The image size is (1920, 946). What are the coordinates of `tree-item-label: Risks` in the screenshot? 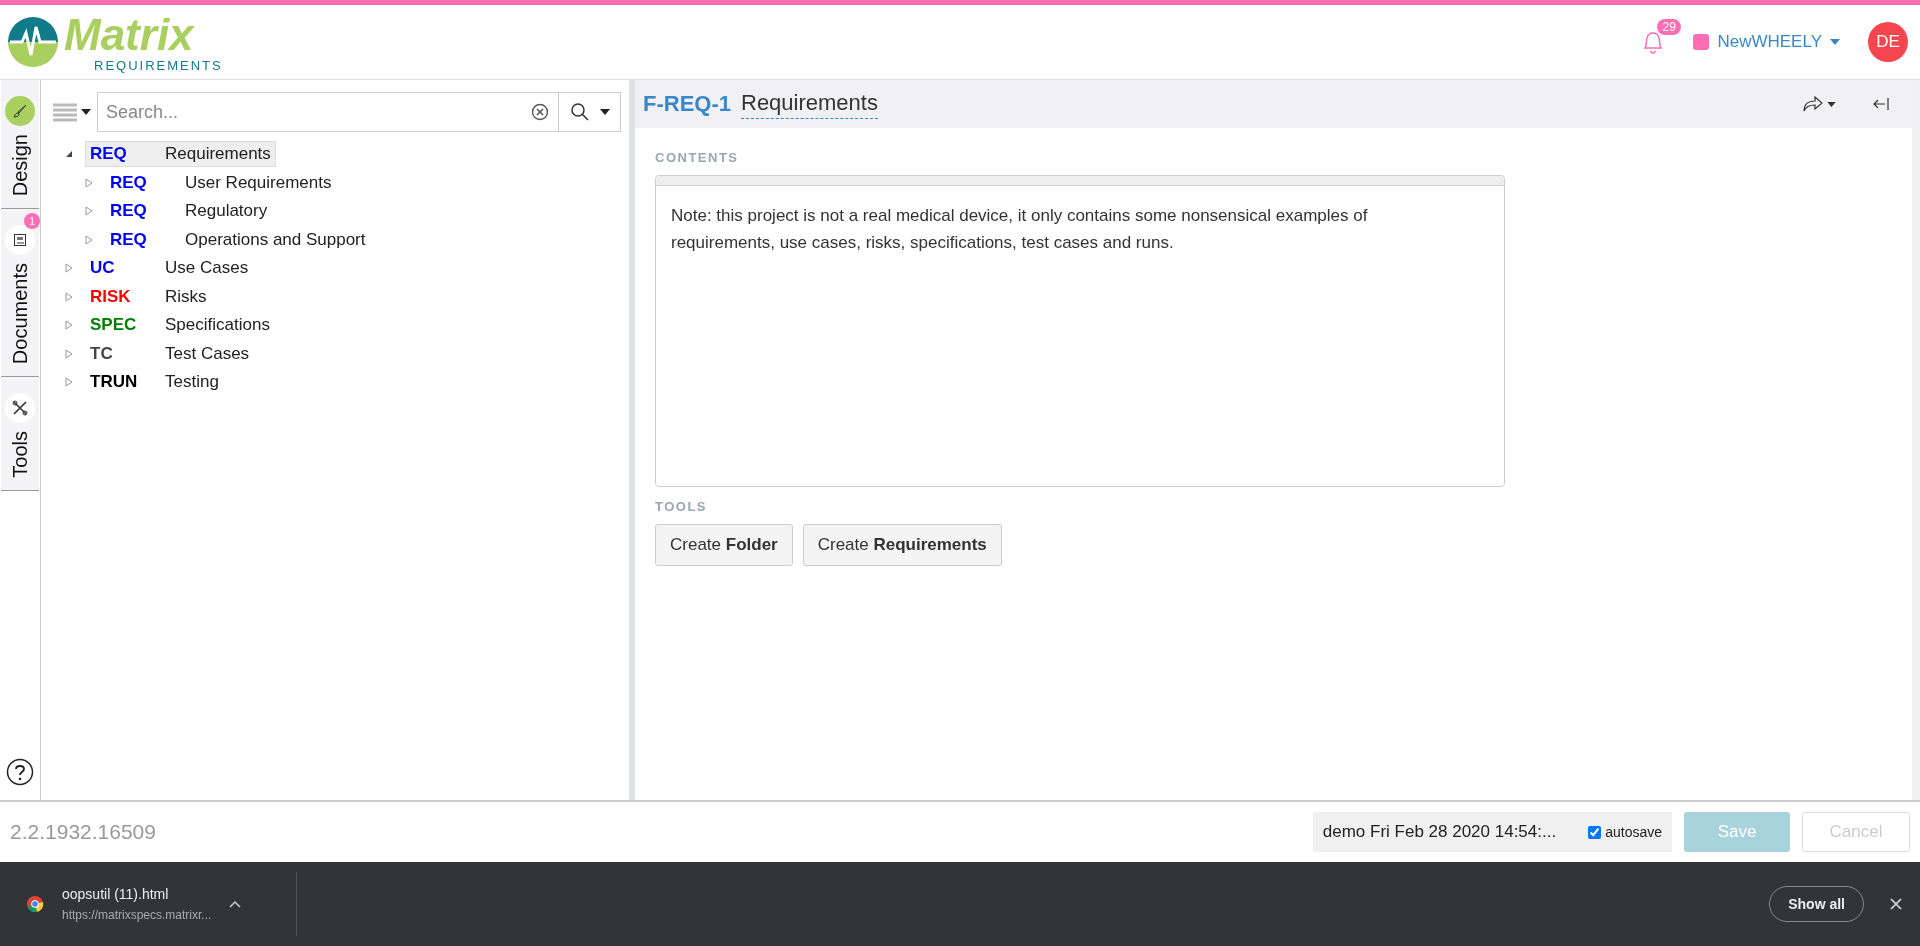 It's located at (186, 296).